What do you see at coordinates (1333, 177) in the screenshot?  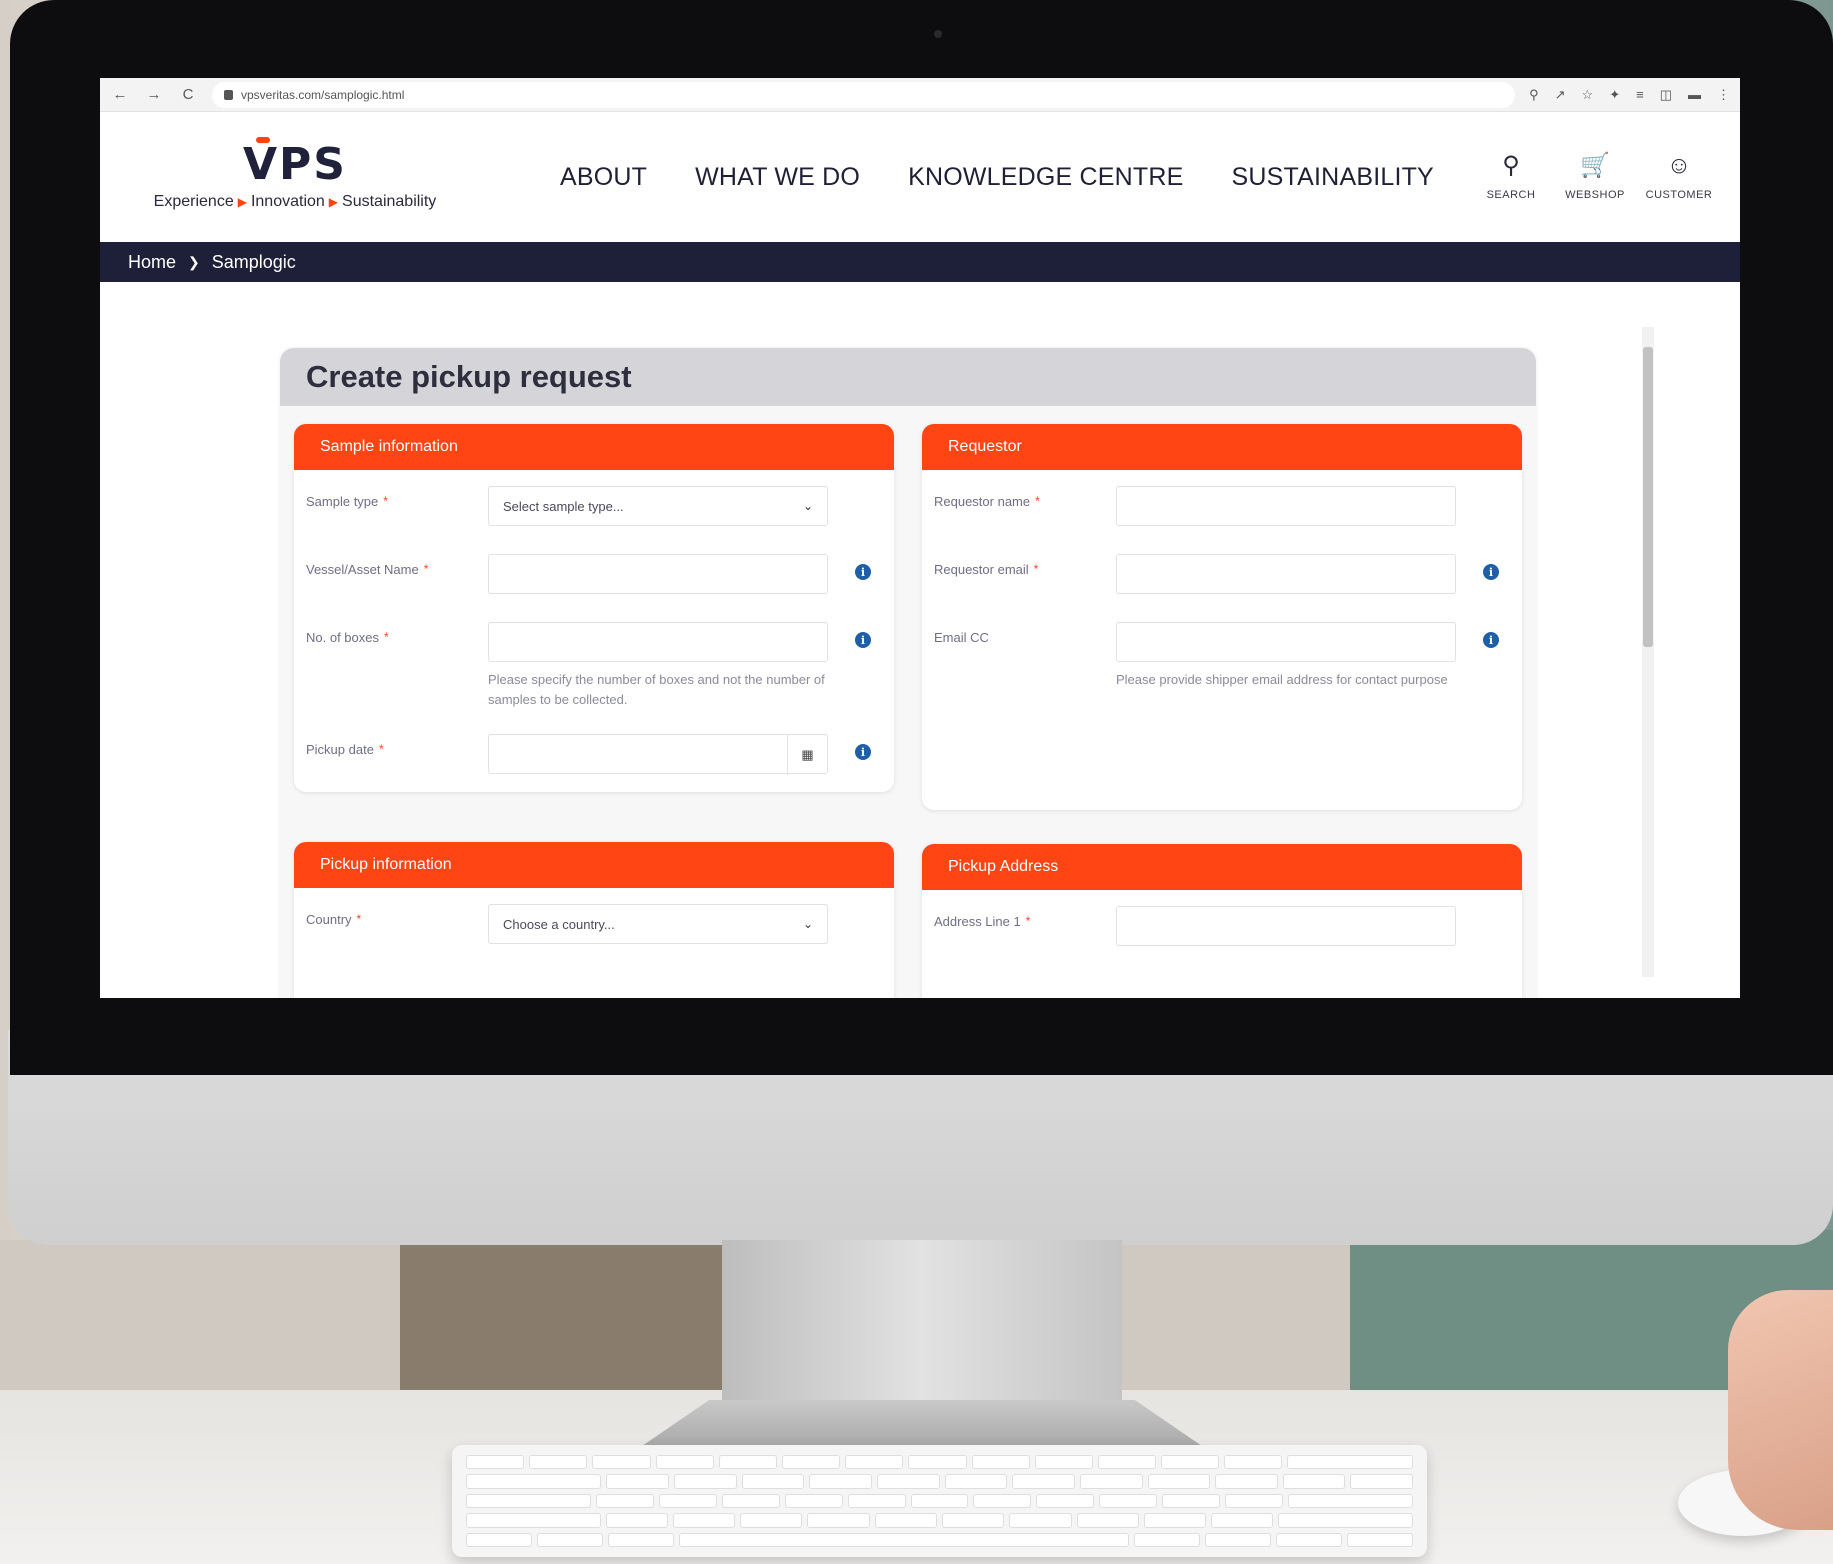 I see `nav-sustainability: SUSTAINABILITY` at bounding box center [1333, 177].